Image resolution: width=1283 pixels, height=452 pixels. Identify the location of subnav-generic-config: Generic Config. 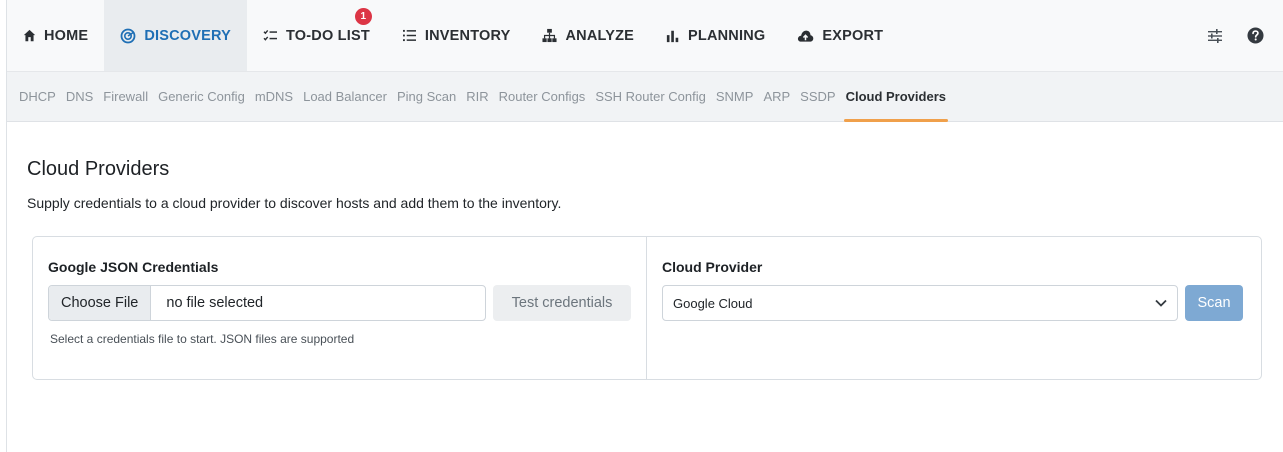
(201, 97).